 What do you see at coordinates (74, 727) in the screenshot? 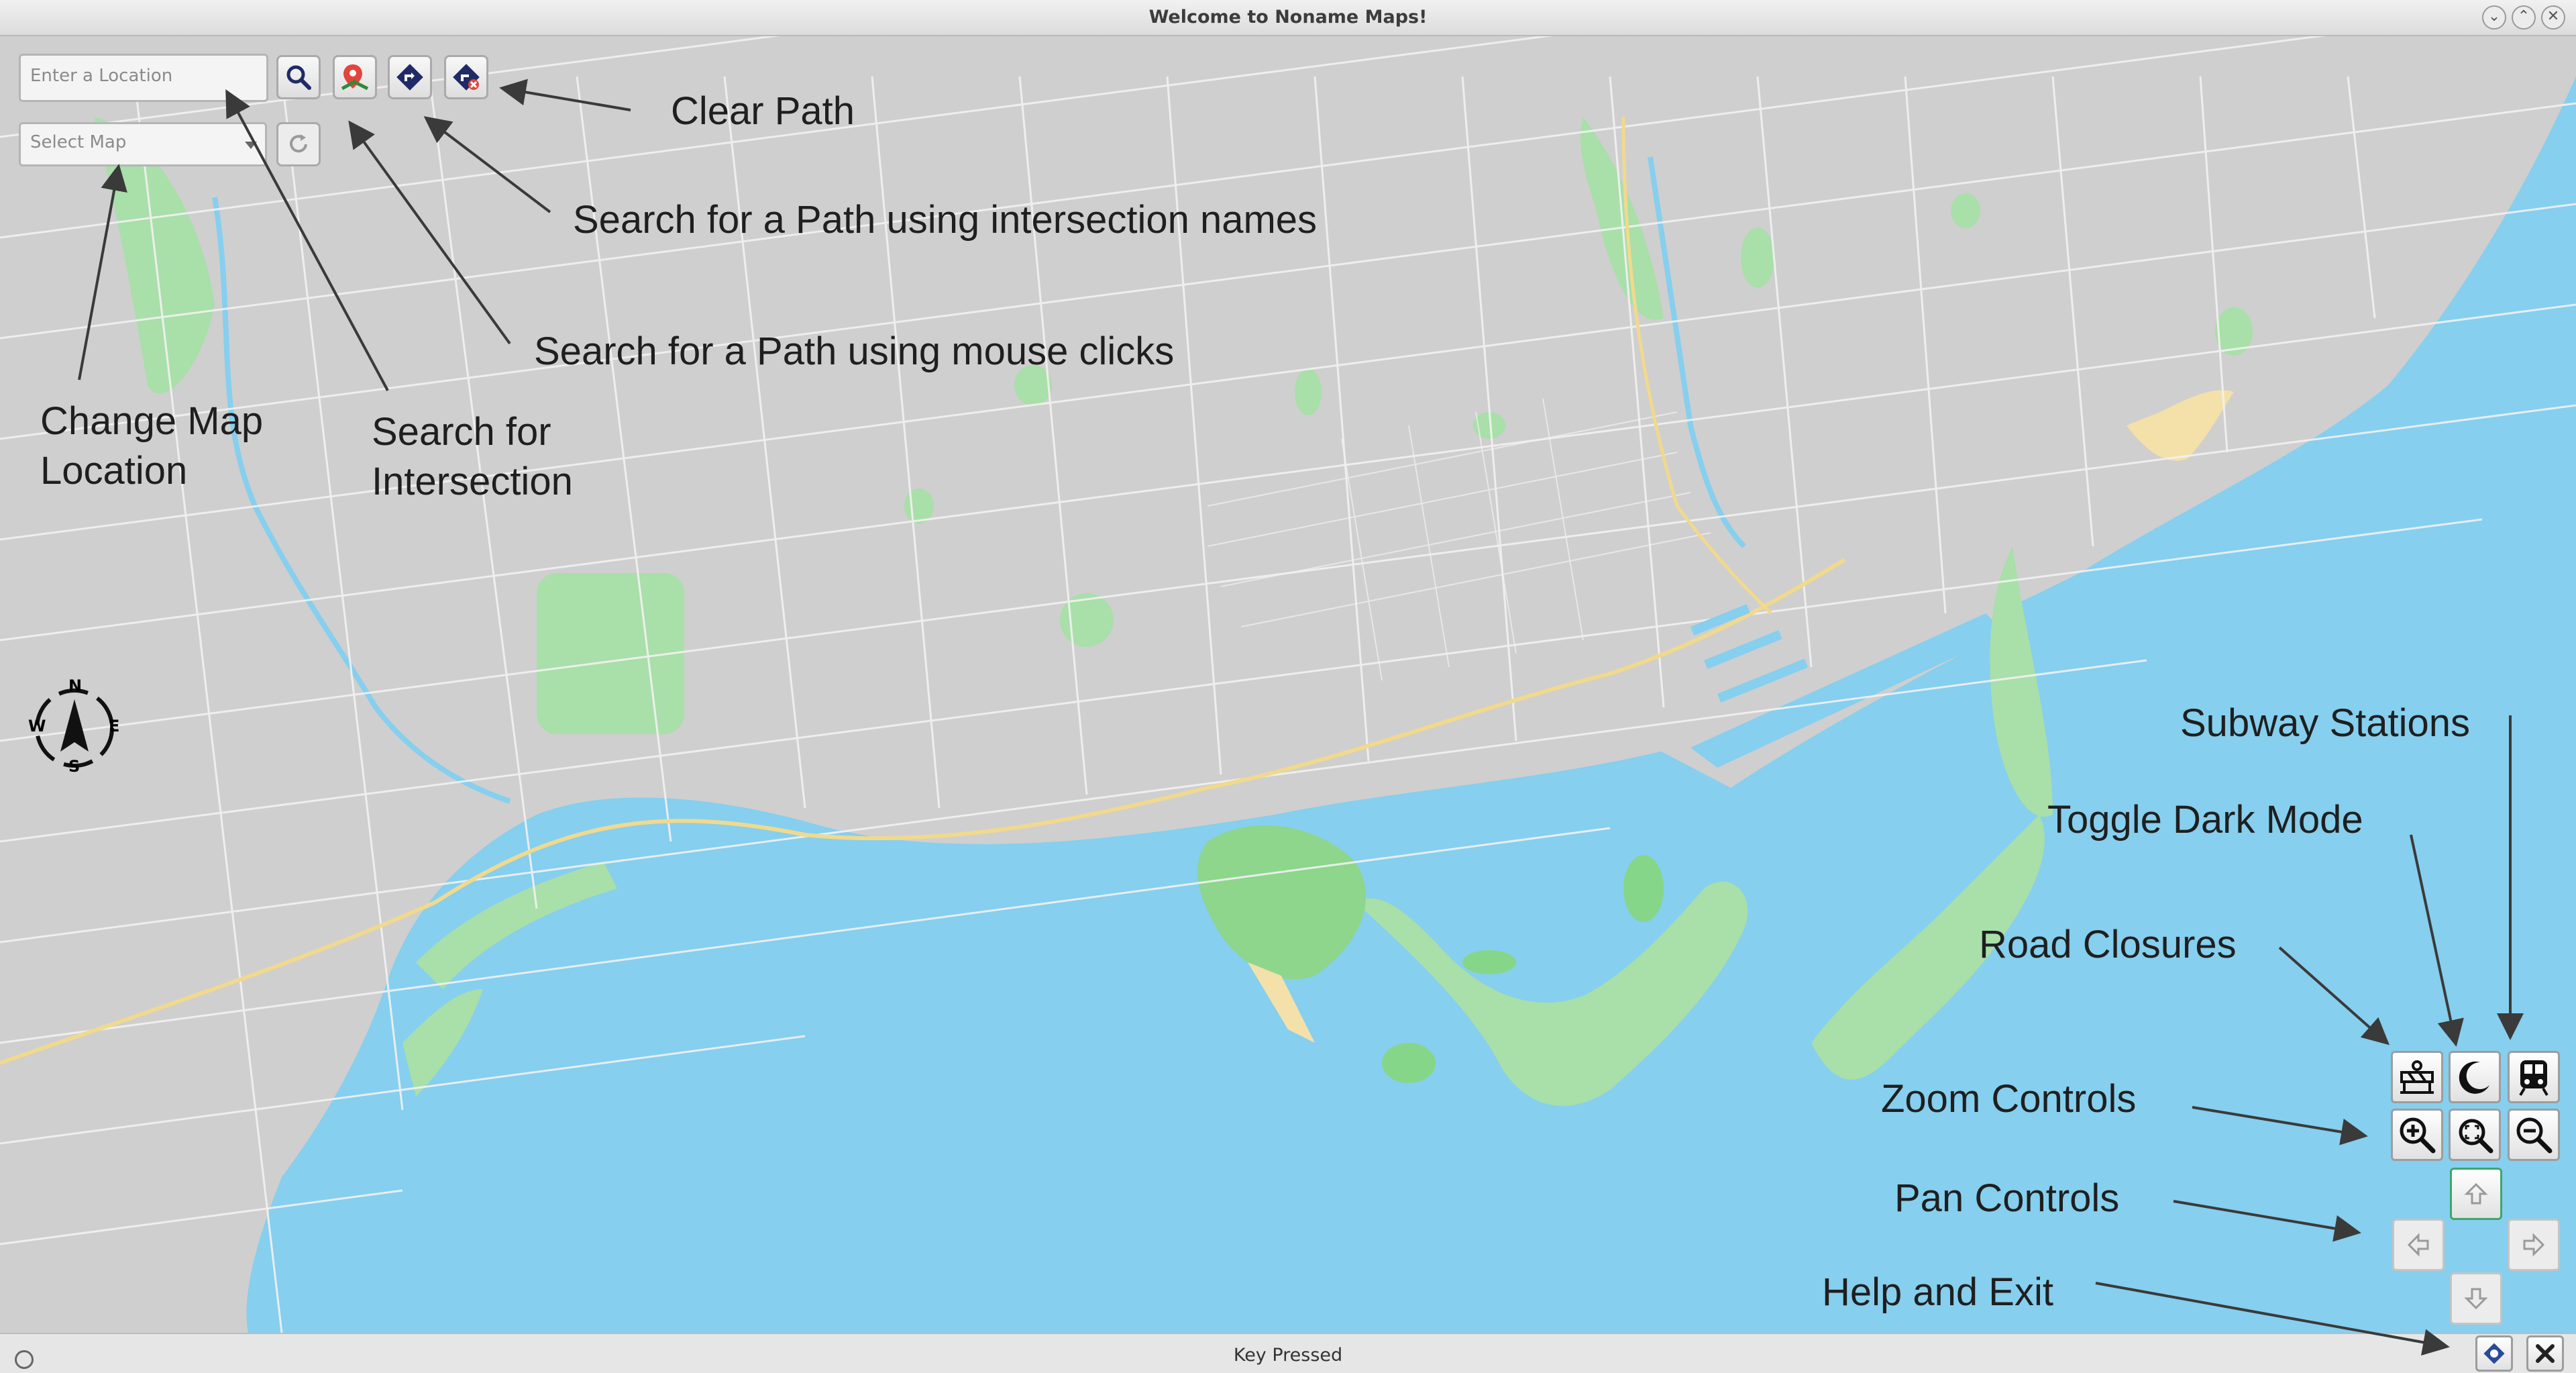
I see `compass: N S E W` at bounding box center [74, 727].